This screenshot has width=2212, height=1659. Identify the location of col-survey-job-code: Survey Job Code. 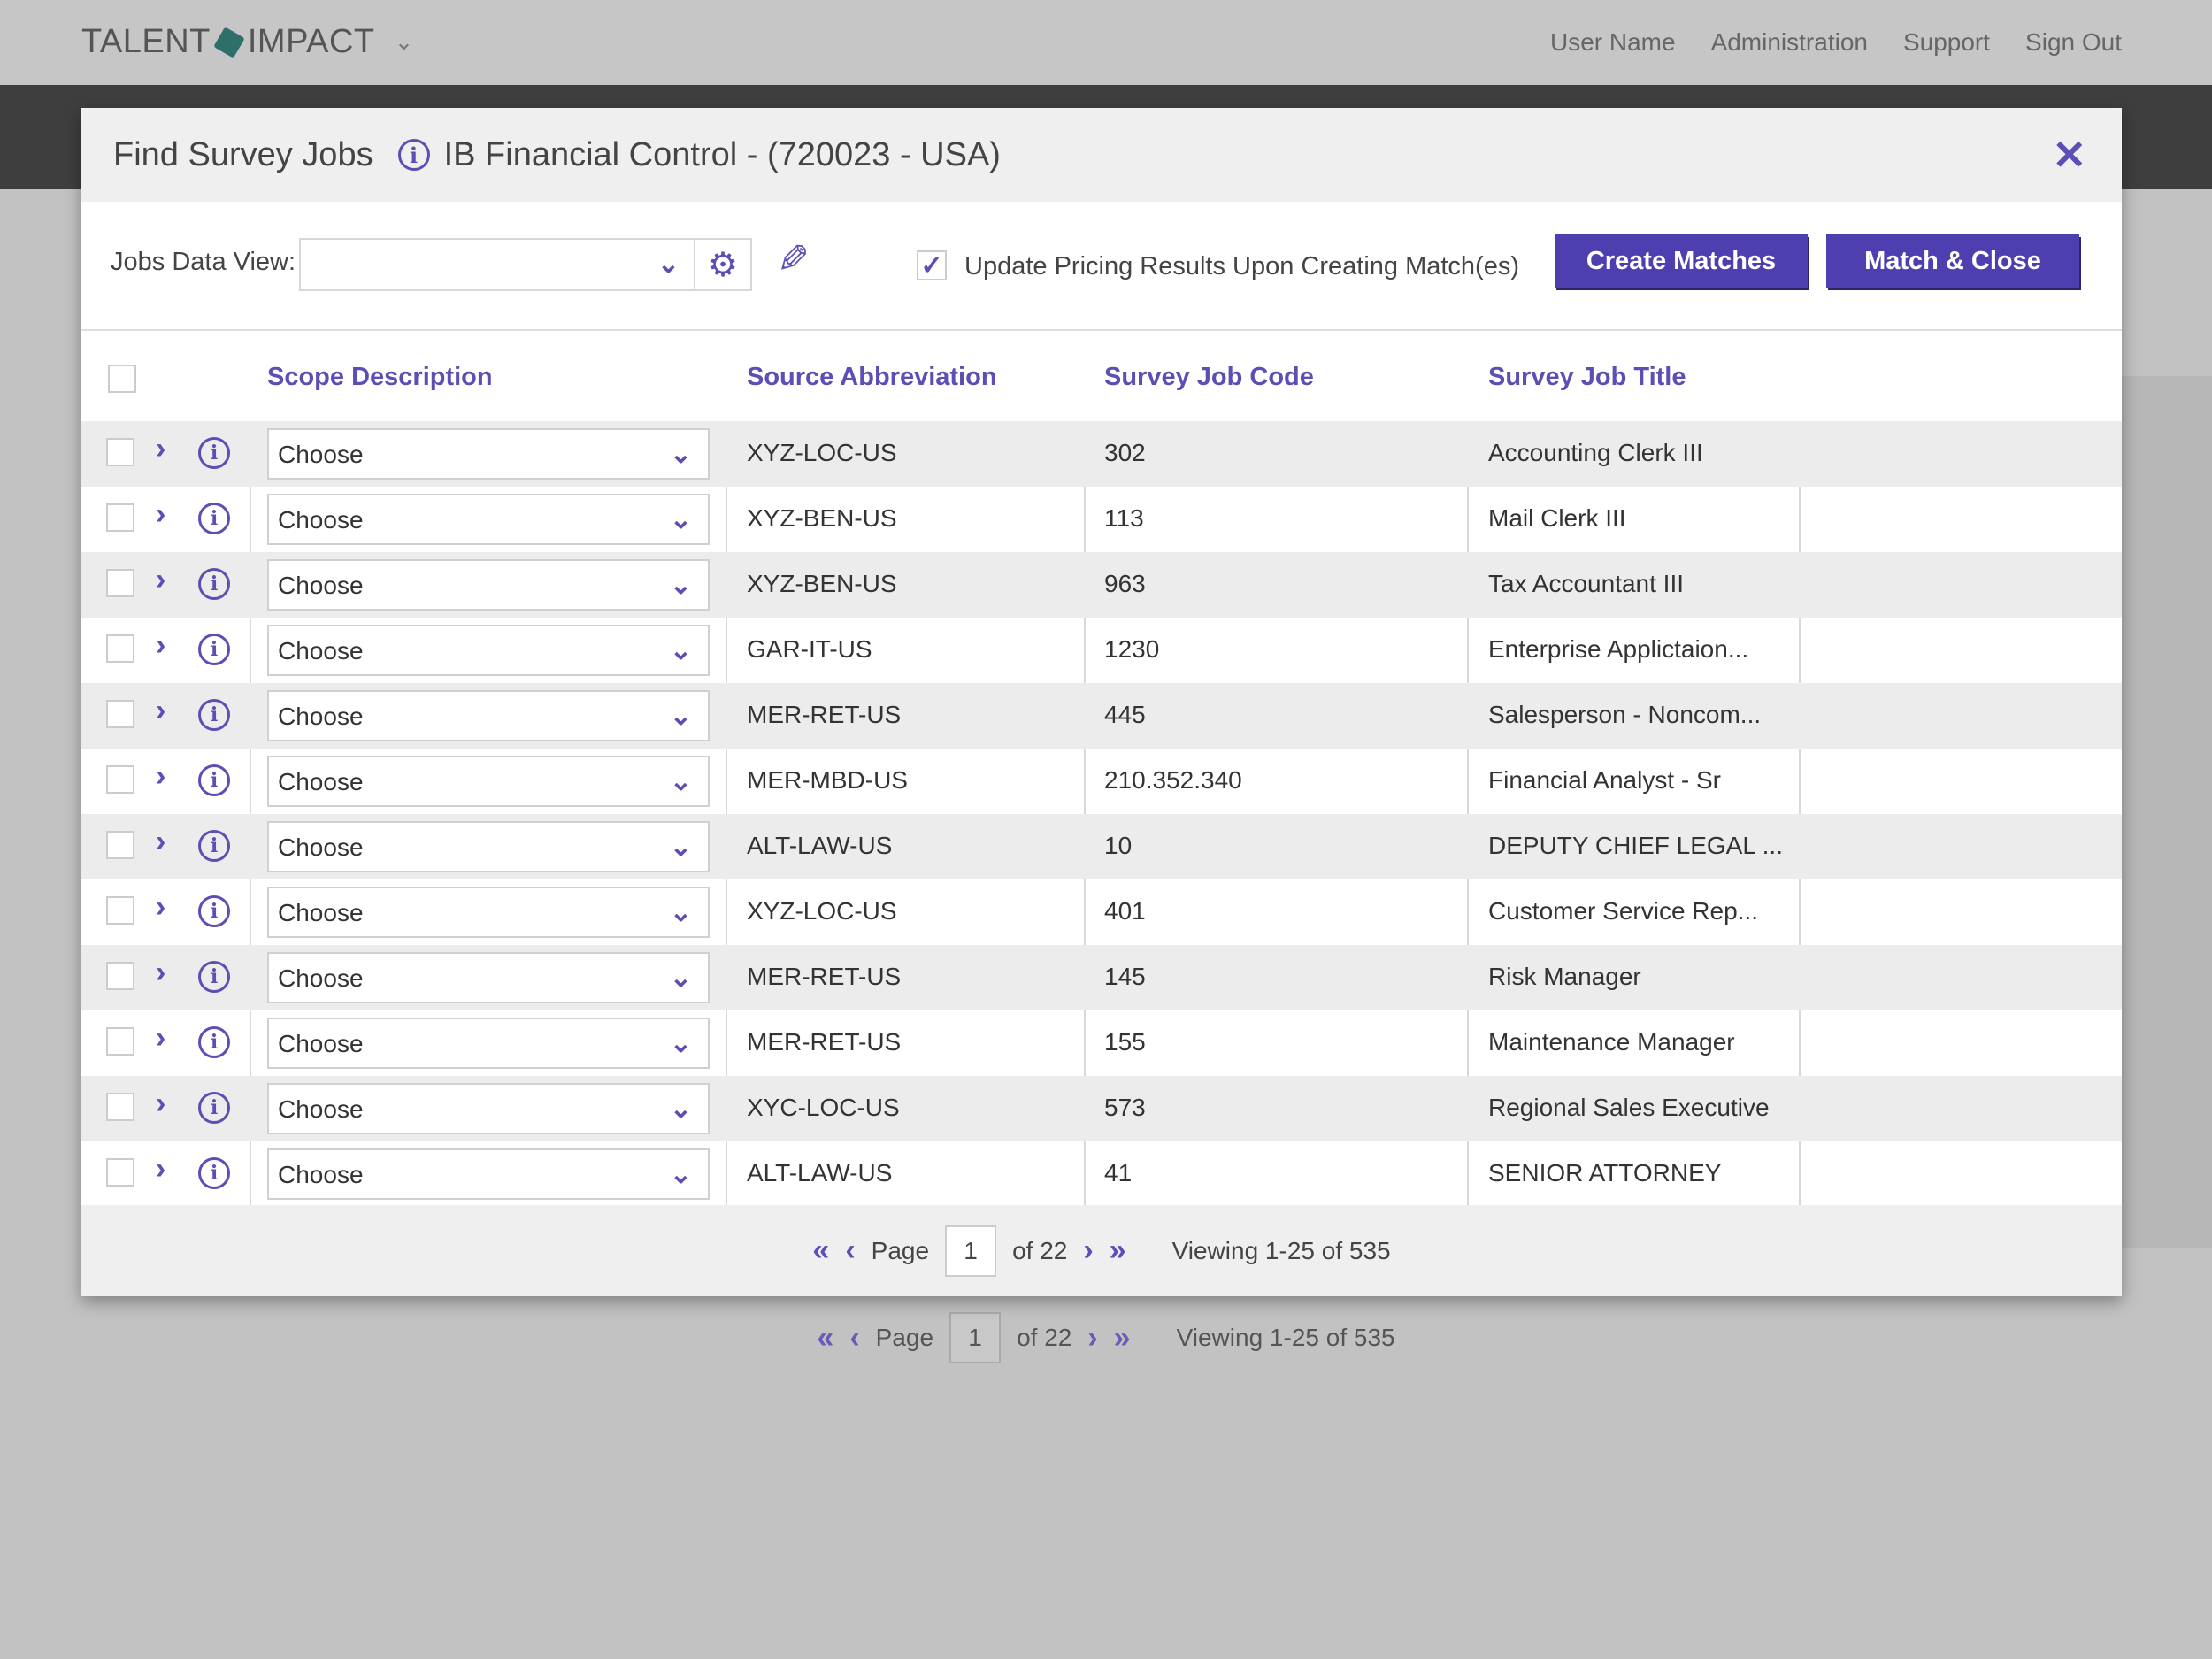
(1209, 377).